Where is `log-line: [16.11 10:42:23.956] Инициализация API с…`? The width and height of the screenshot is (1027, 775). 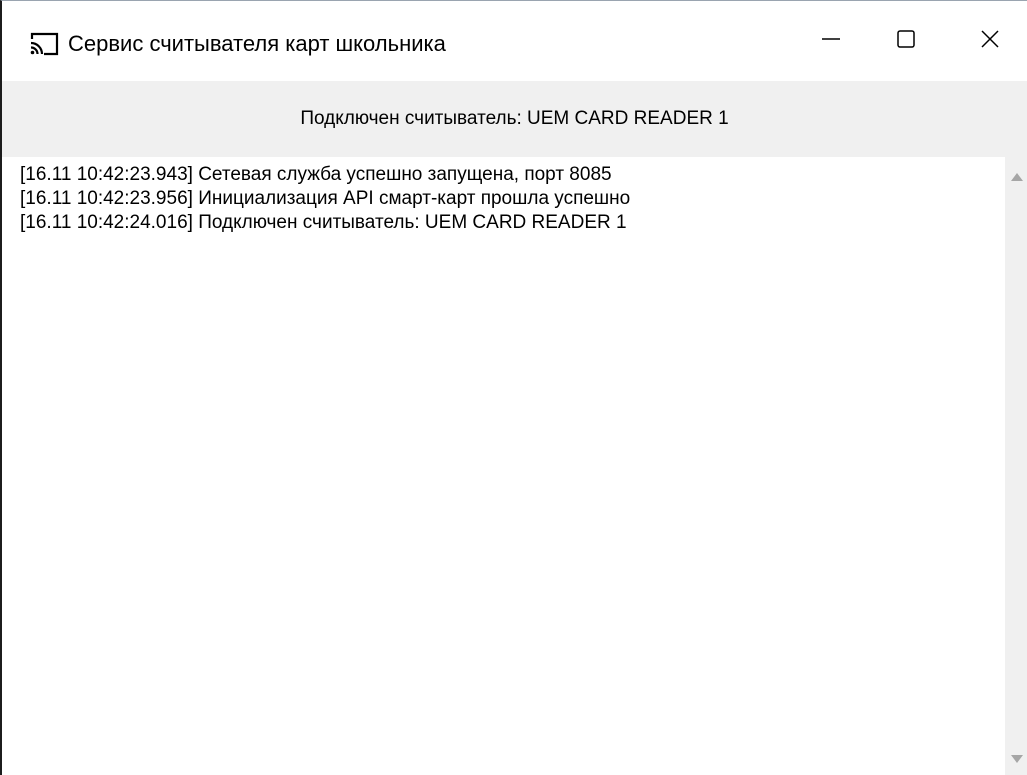
log-line: [16.11 10:42:23.956] Инициализация API с… is located at coordinates (325, 198).